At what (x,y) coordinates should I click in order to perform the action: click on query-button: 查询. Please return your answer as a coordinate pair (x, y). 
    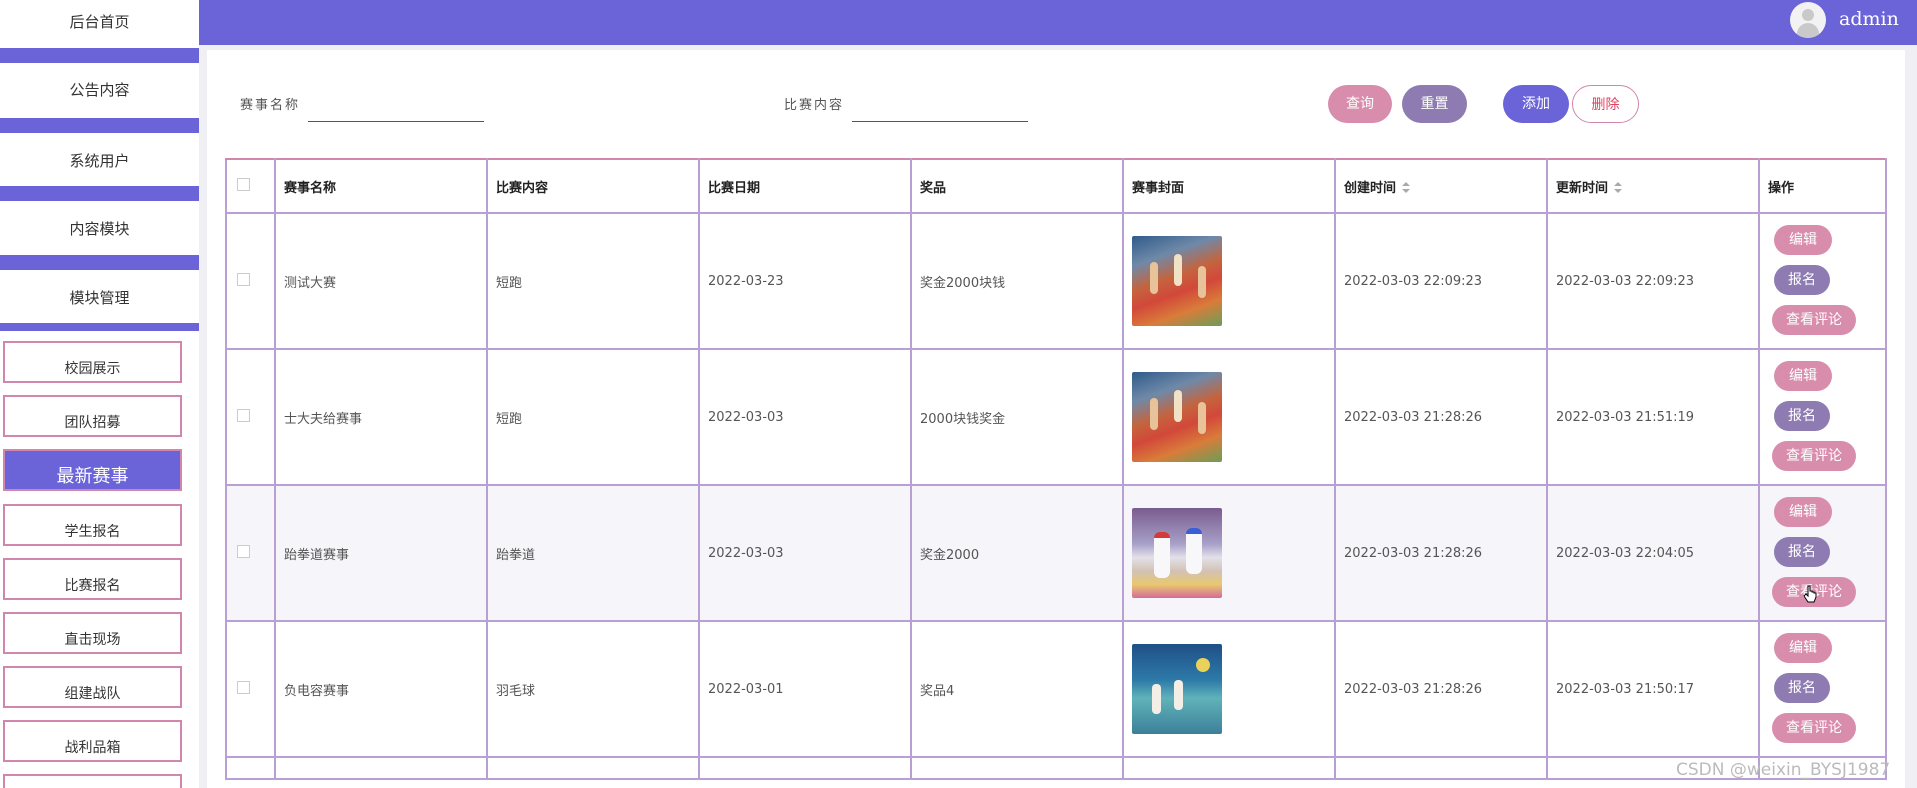
    Looking at the image, I should click on (1360, 104).